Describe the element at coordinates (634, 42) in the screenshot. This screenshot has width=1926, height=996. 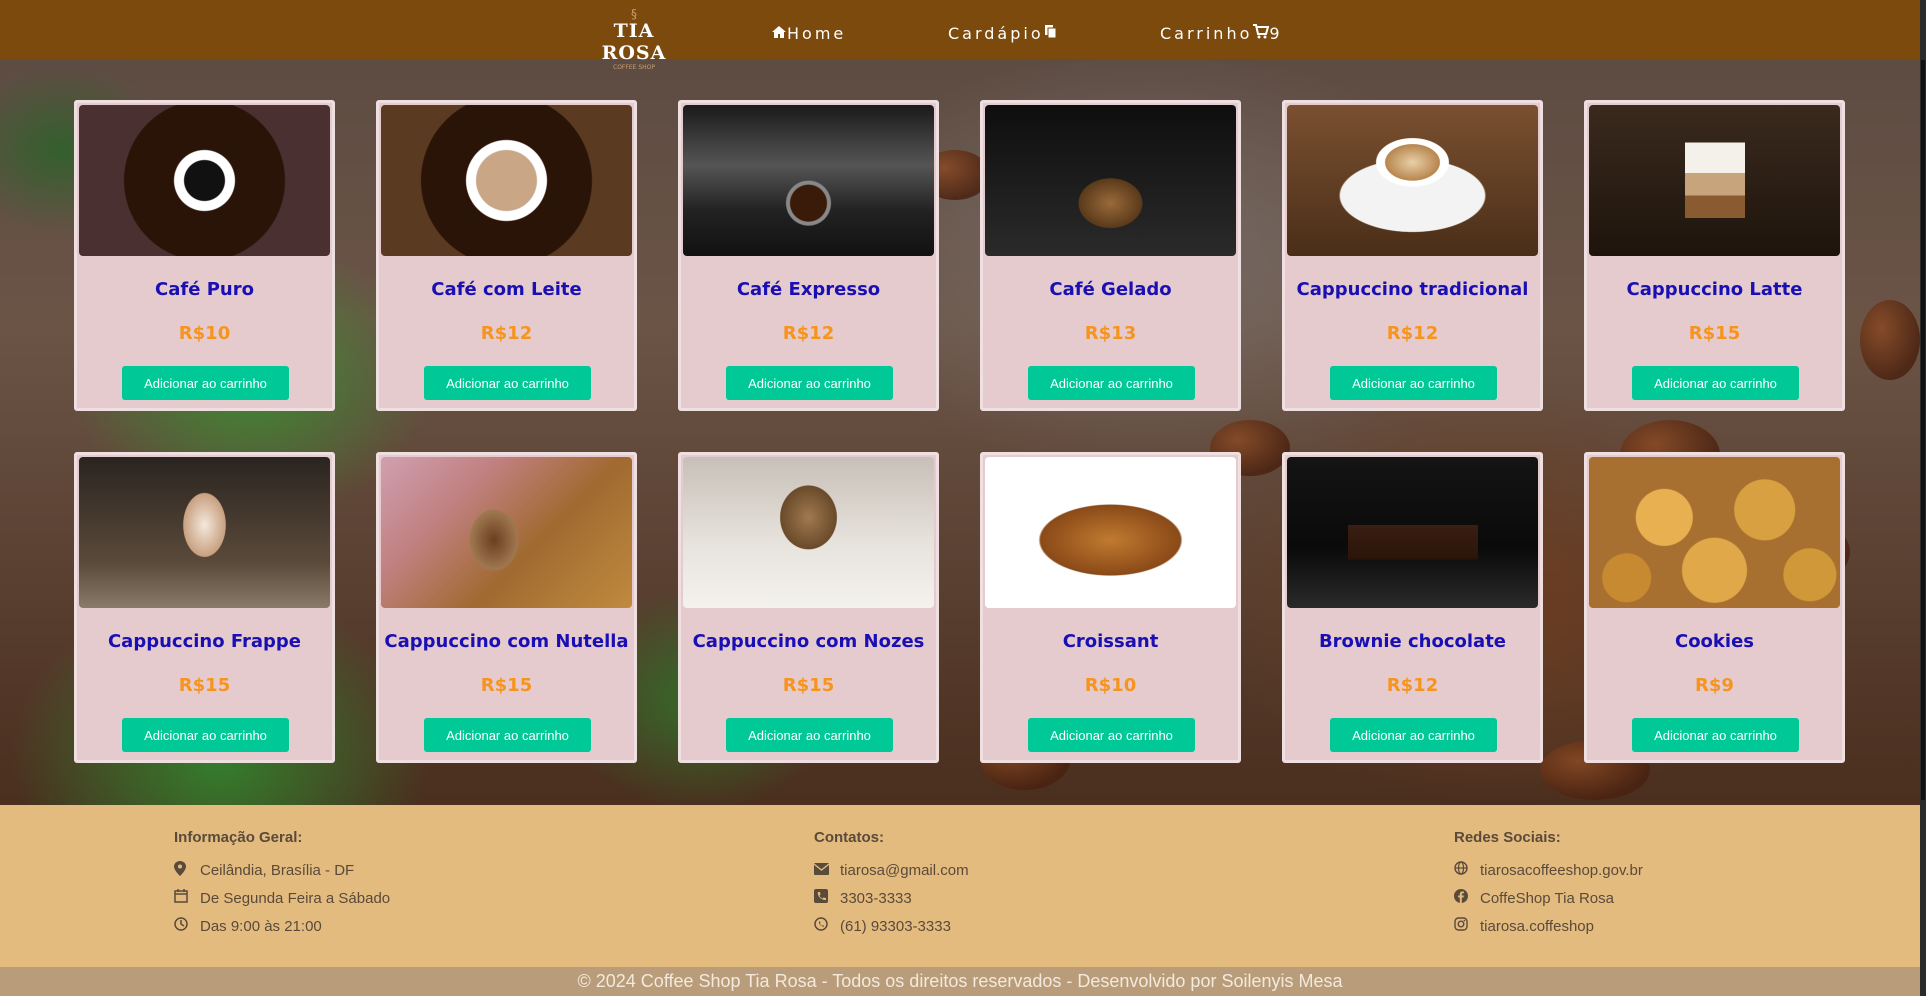
I see `logo-text: TIA ROSA` at that location.